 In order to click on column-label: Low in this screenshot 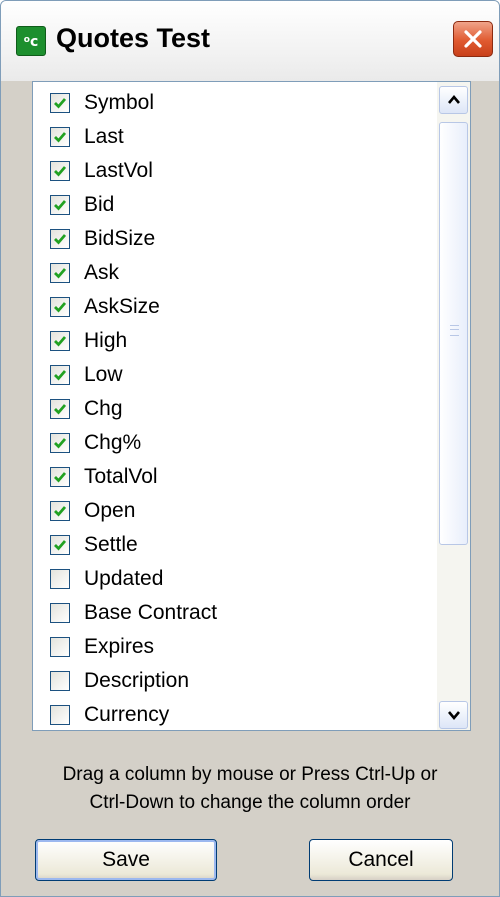, I will do `click(103, 374)`.